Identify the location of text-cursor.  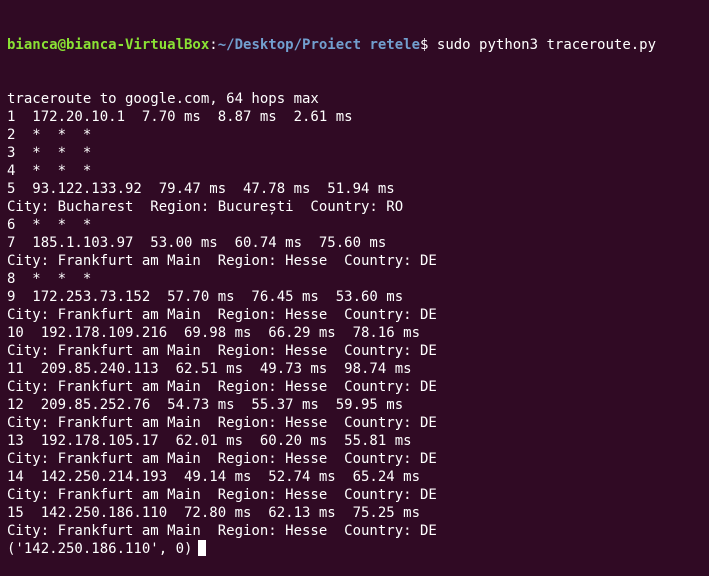
(202, 548).